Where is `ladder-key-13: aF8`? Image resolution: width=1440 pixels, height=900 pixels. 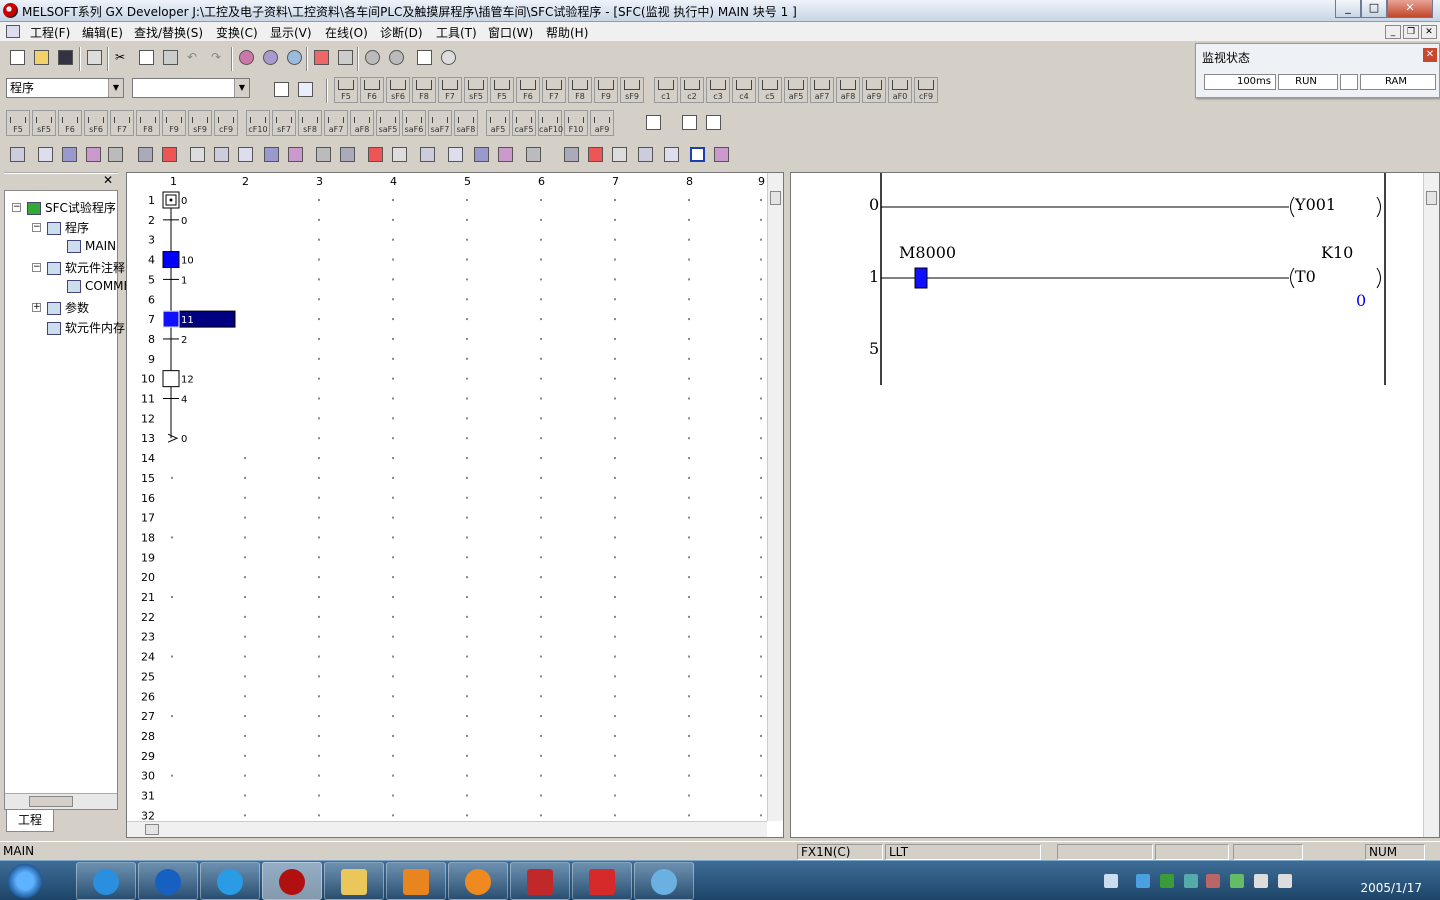
ladder-key-13: aF8 is located at coordinates (362, 123).